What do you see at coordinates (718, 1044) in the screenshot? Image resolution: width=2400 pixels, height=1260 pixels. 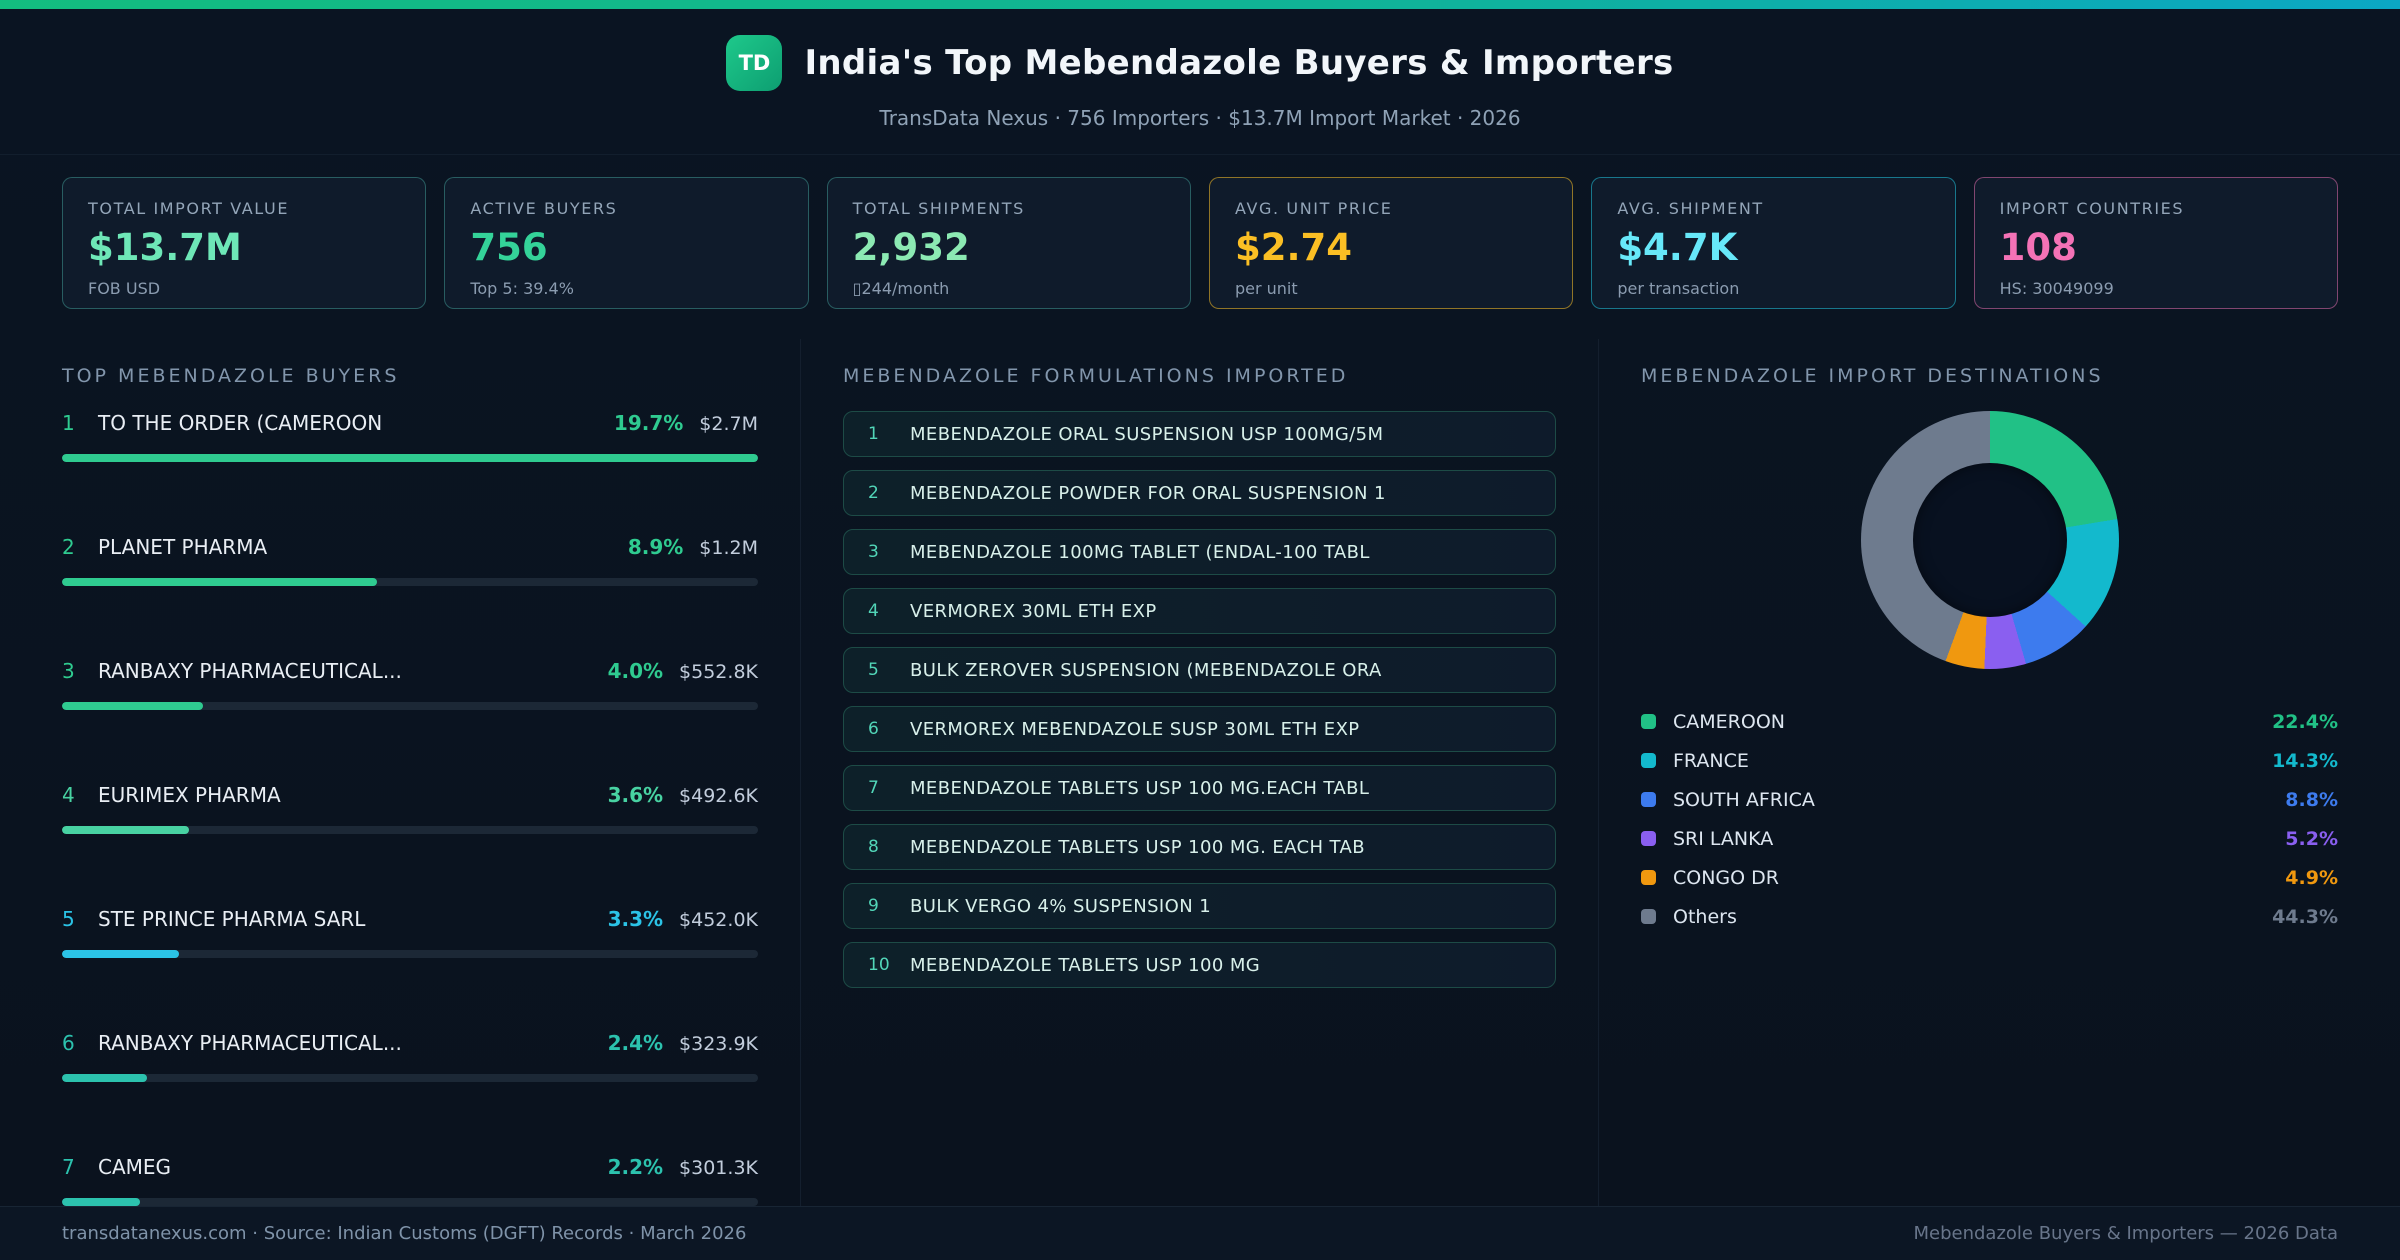 I see `buyer-value: $323.9K` at bounding box center [718, 1044].